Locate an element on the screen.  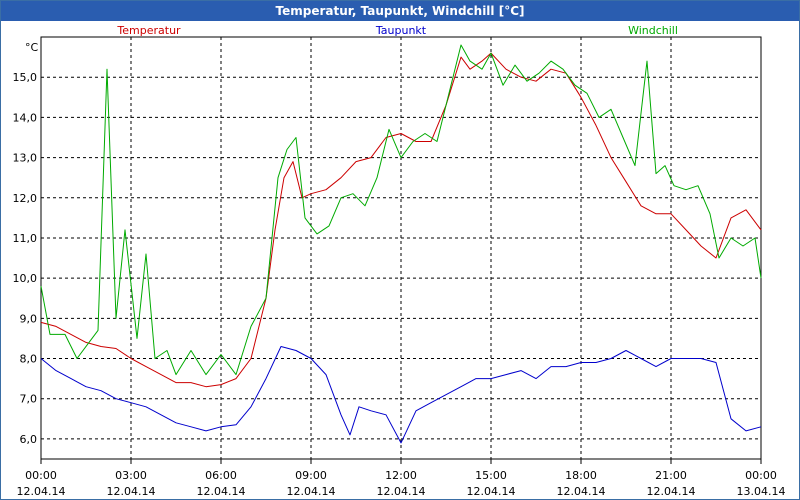
x-tick-date: 13.04.14 is located at coordinates (761, 491).